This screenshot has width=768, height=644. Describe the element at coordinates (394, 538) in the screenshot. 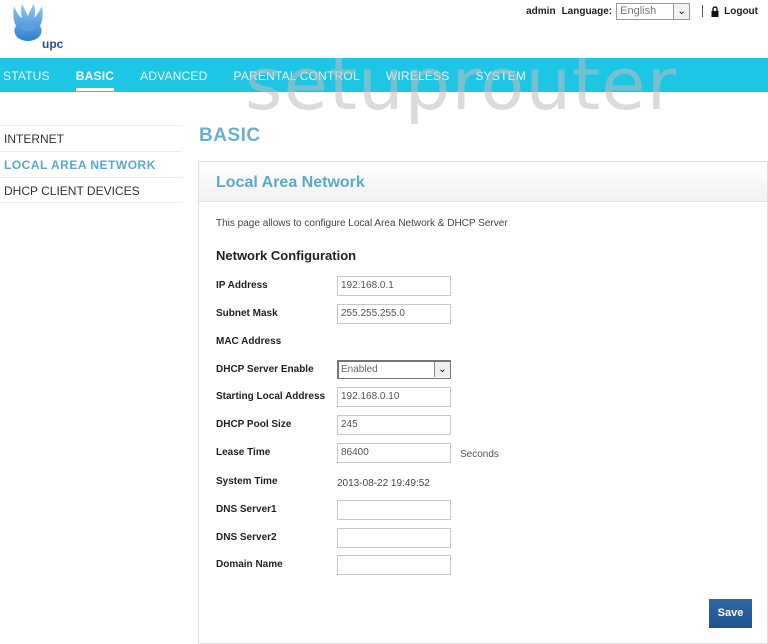

I see `dns-server2-input` at that location.